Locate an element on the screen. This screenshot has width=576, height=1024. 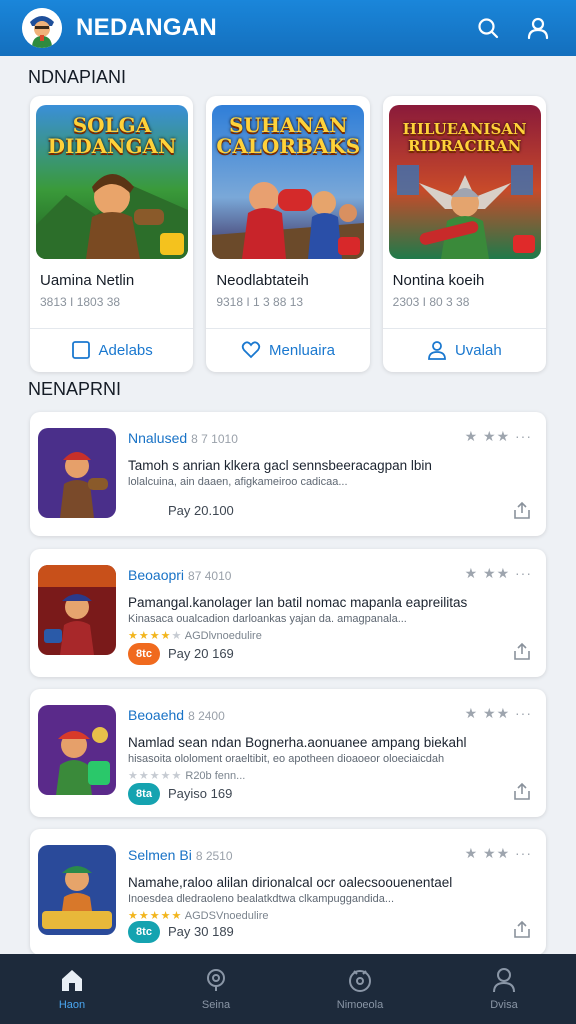
card-action-button: Adelabs is located at coordinates (111, 350).